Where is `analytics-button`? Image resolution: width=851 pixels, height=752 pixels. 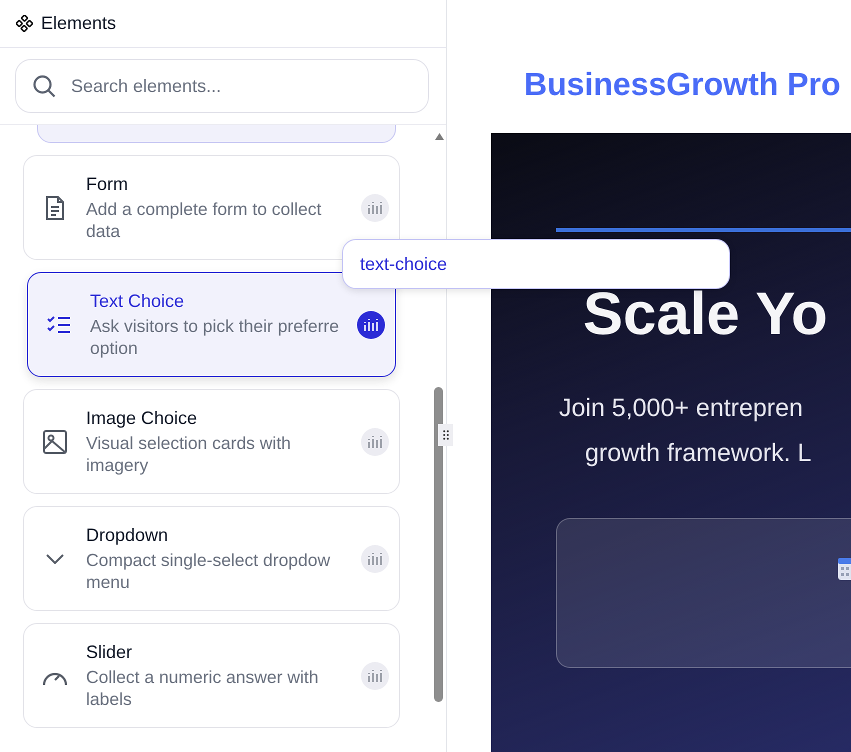
analytics-button is located at coordinates (371, 324).